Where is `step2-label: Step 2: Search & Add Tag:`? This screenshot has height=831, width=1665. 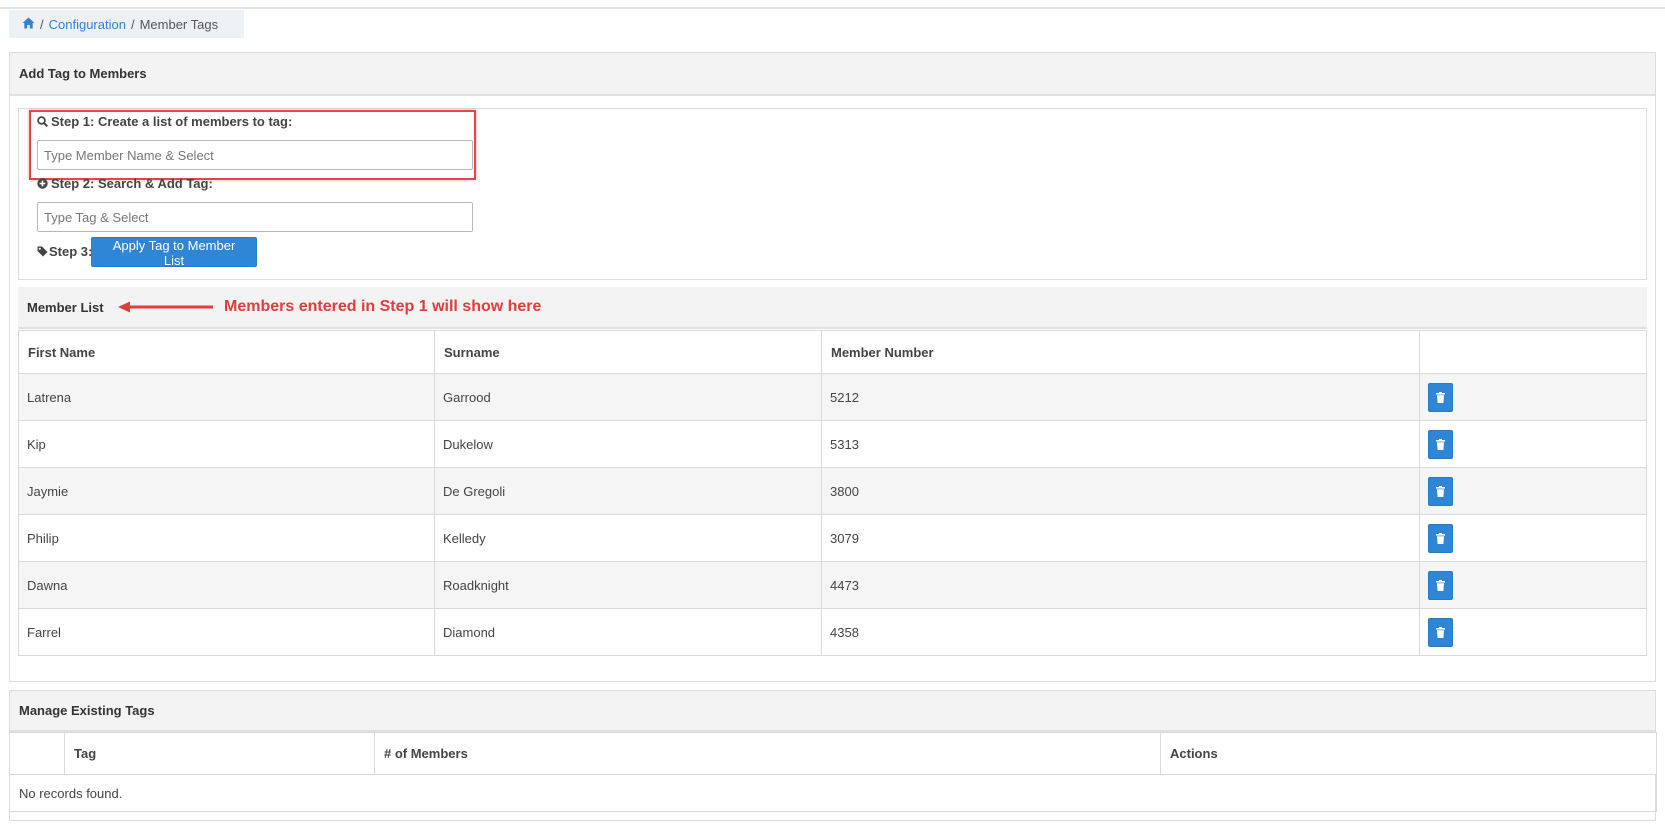 step2-label: Step 2: Search & Add Tag: is located at coordinates (125, 183).